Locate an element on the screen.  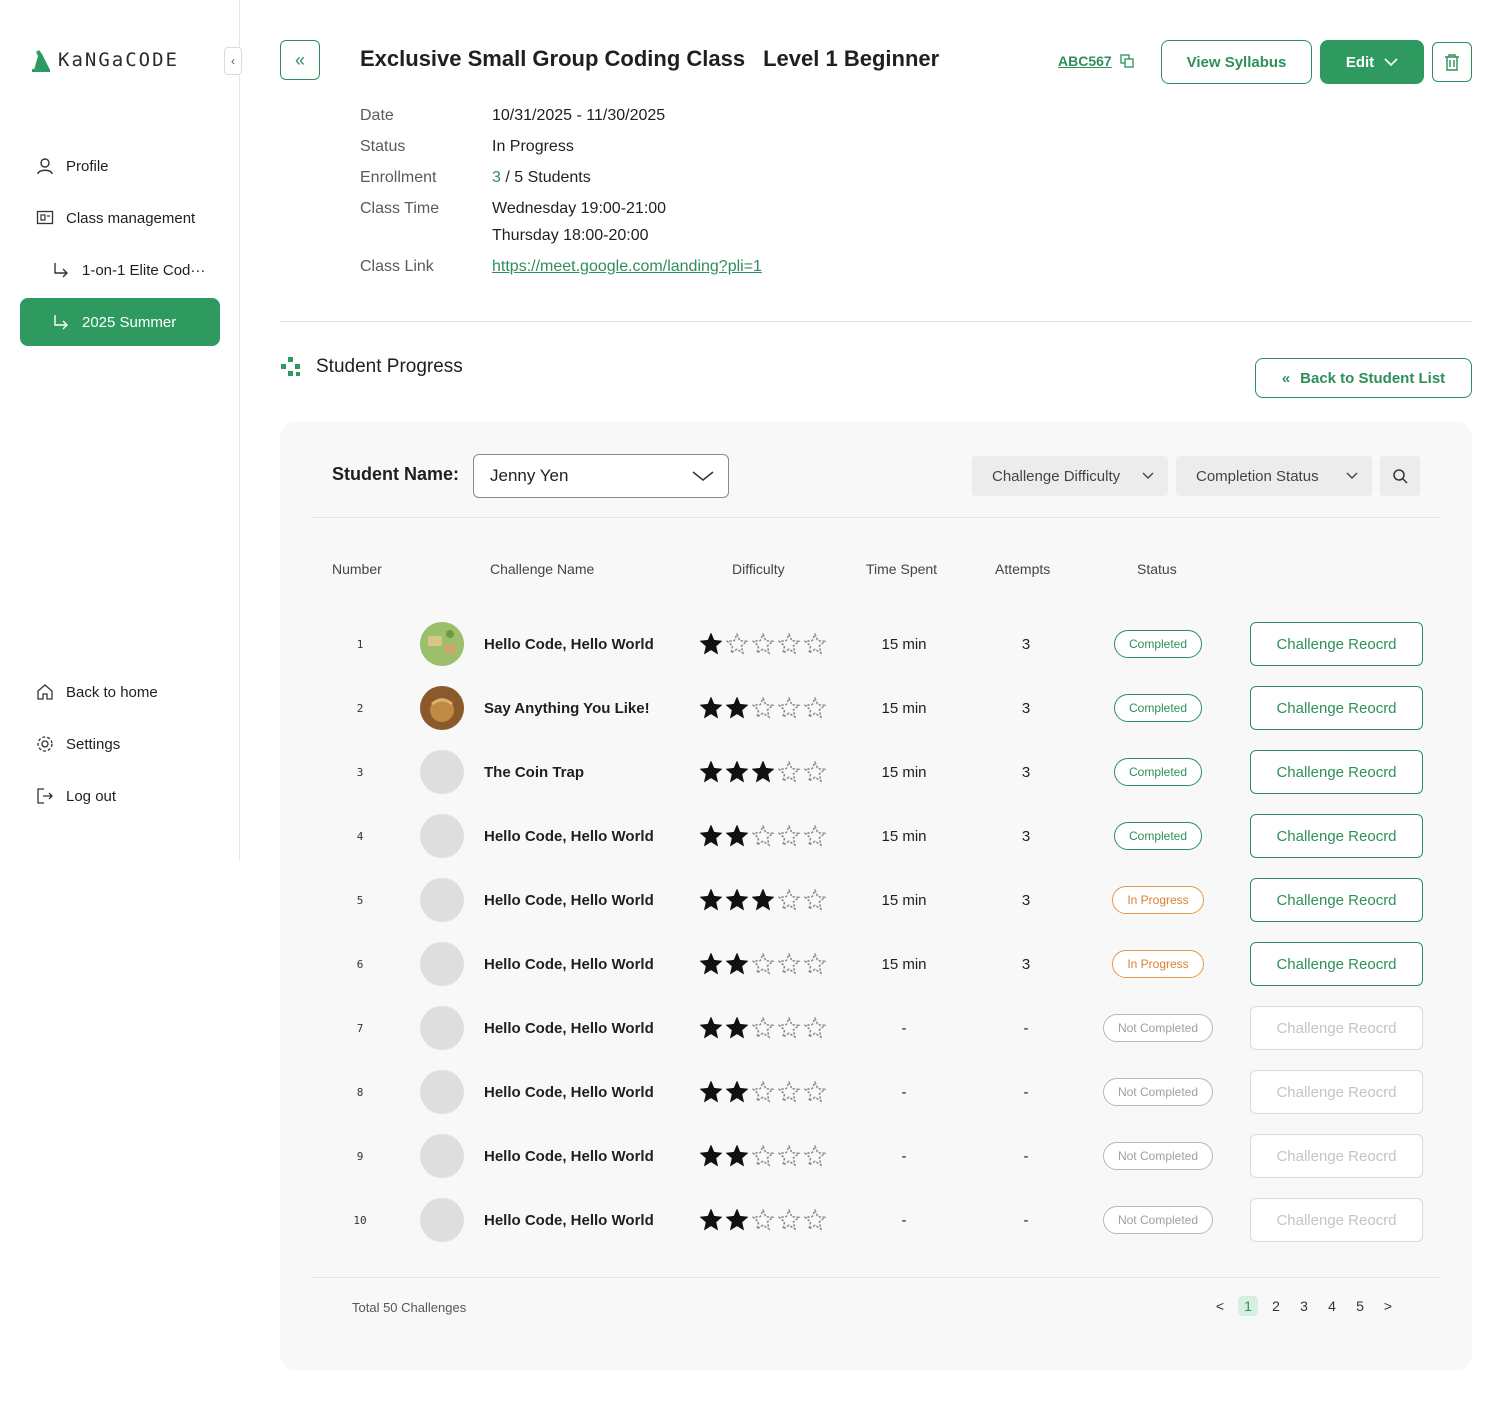
column-header-time-spent: Time Spent is located at coordinates (902, 569).